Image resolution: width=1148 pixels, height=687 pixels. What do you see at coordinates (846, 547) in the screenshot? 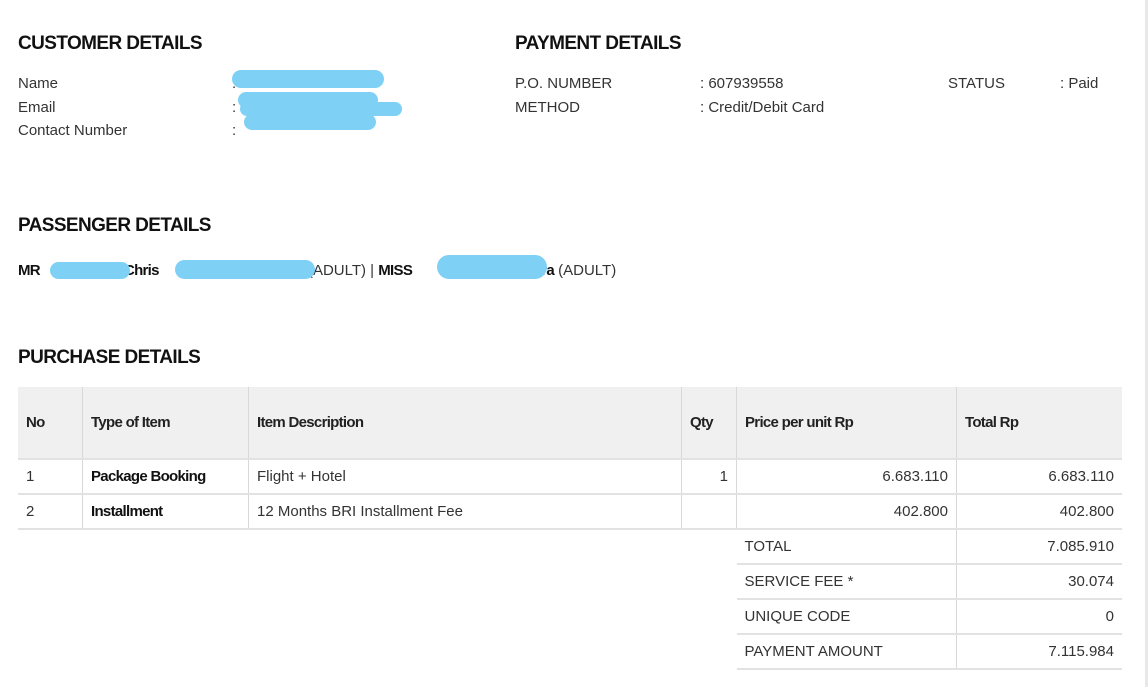
I see `summary-label: TOTAL` at bounding box center [846, 547].